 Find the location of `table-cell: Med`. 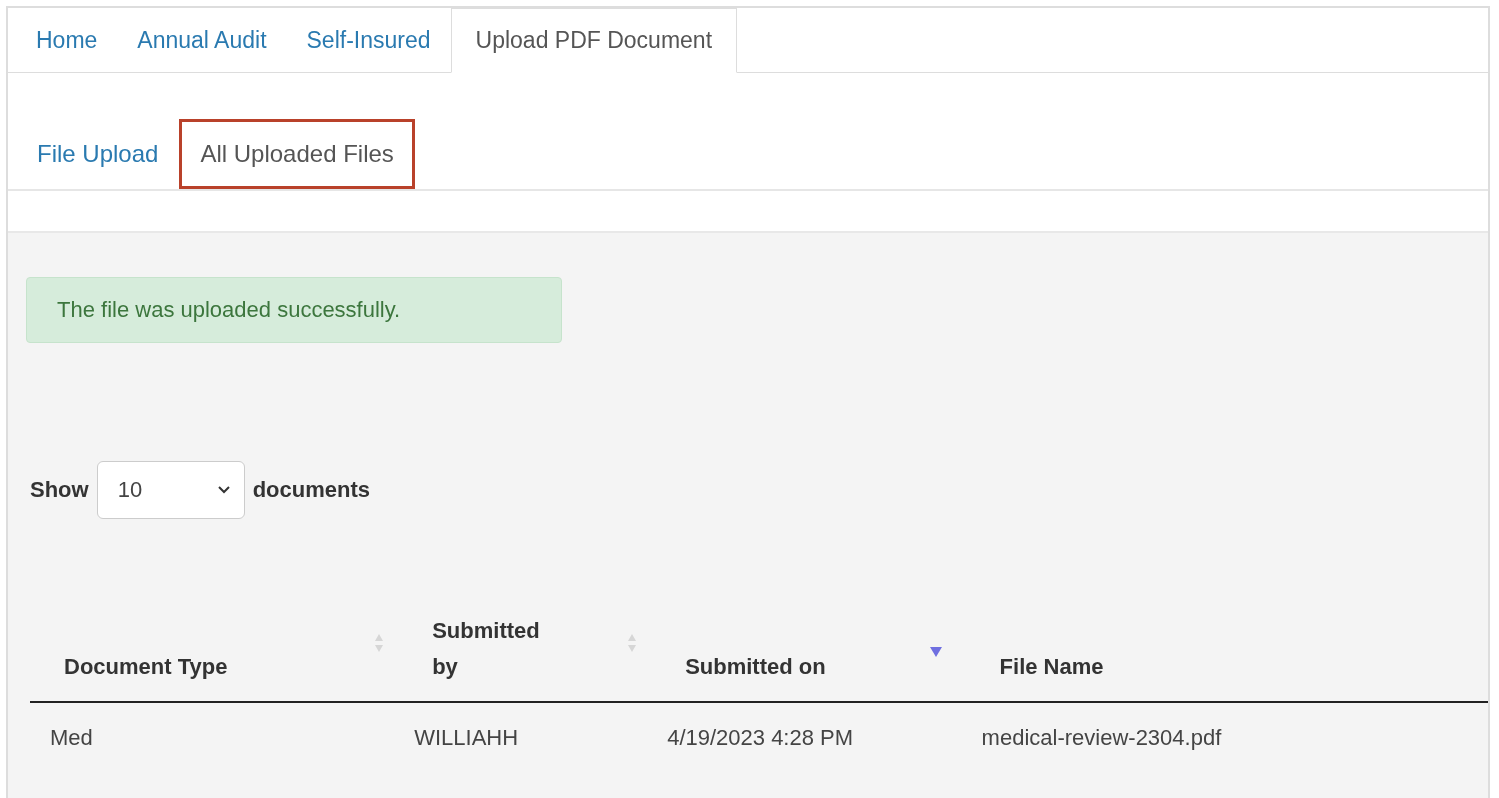

table-cell: Med is located at coordinates (212, 726).